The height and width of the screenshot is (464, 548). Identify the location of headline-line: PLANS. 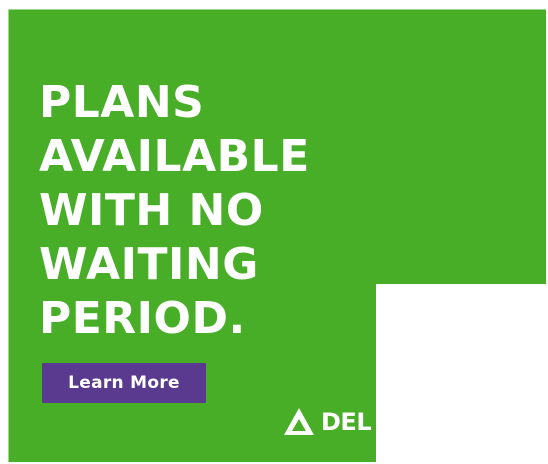
(122, 102).